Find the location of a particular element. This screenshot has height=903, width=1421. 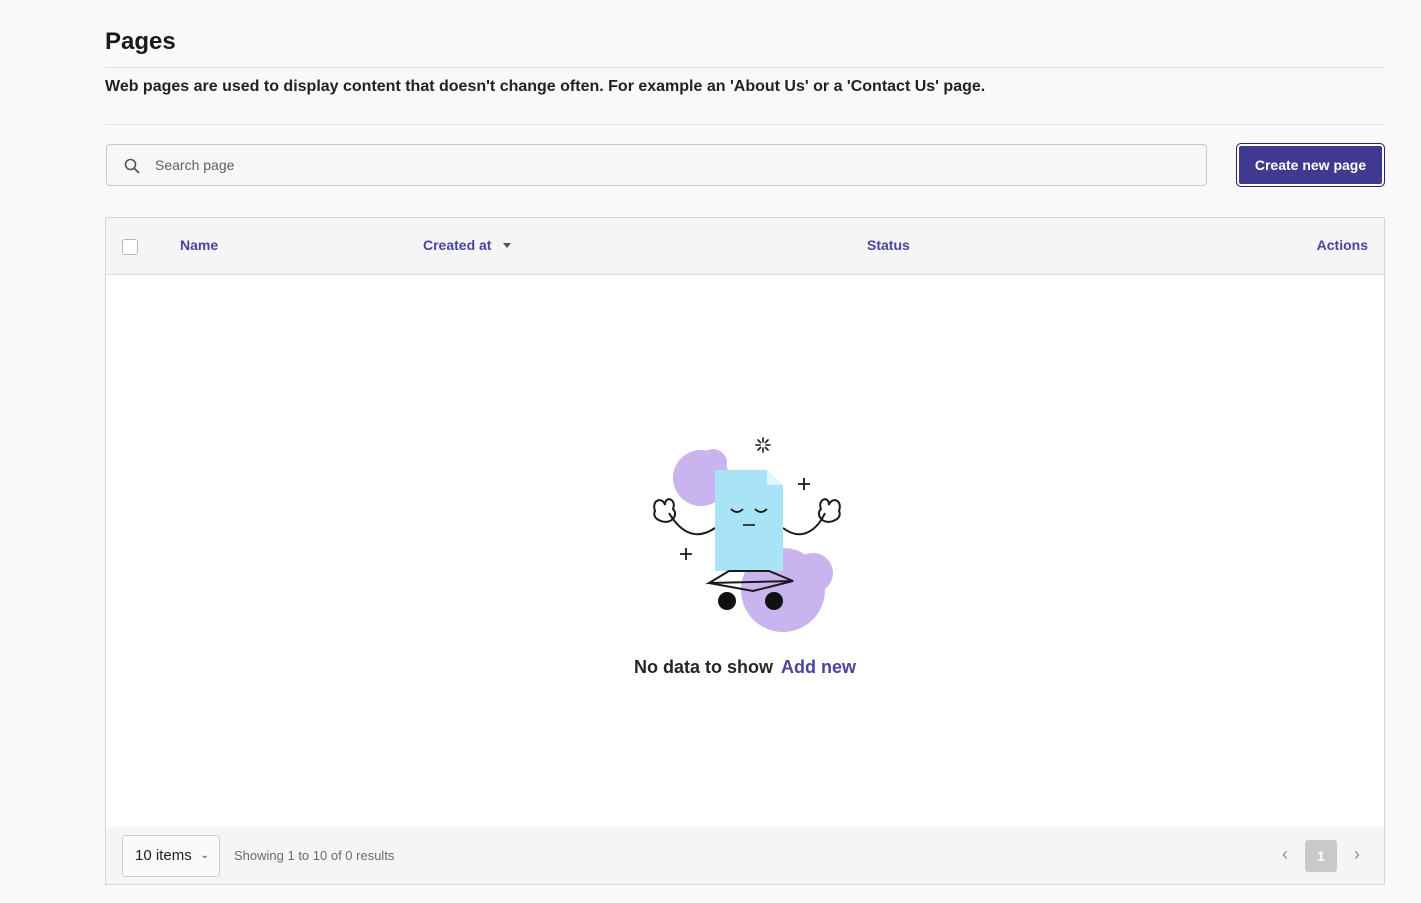

empty-state-message: No data to show Add new is located at coordinates (745, 667).